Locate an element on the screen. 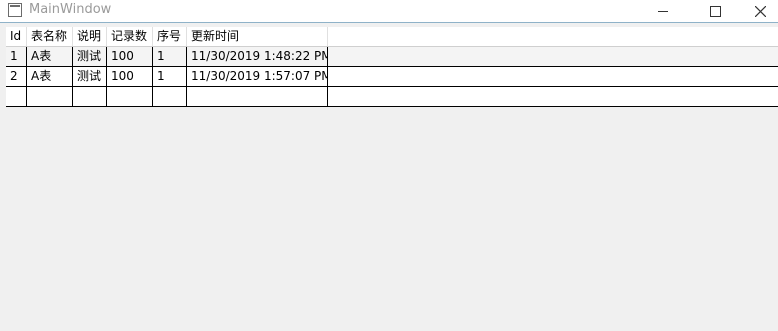  close-icon is located at coordinates (760, 11).